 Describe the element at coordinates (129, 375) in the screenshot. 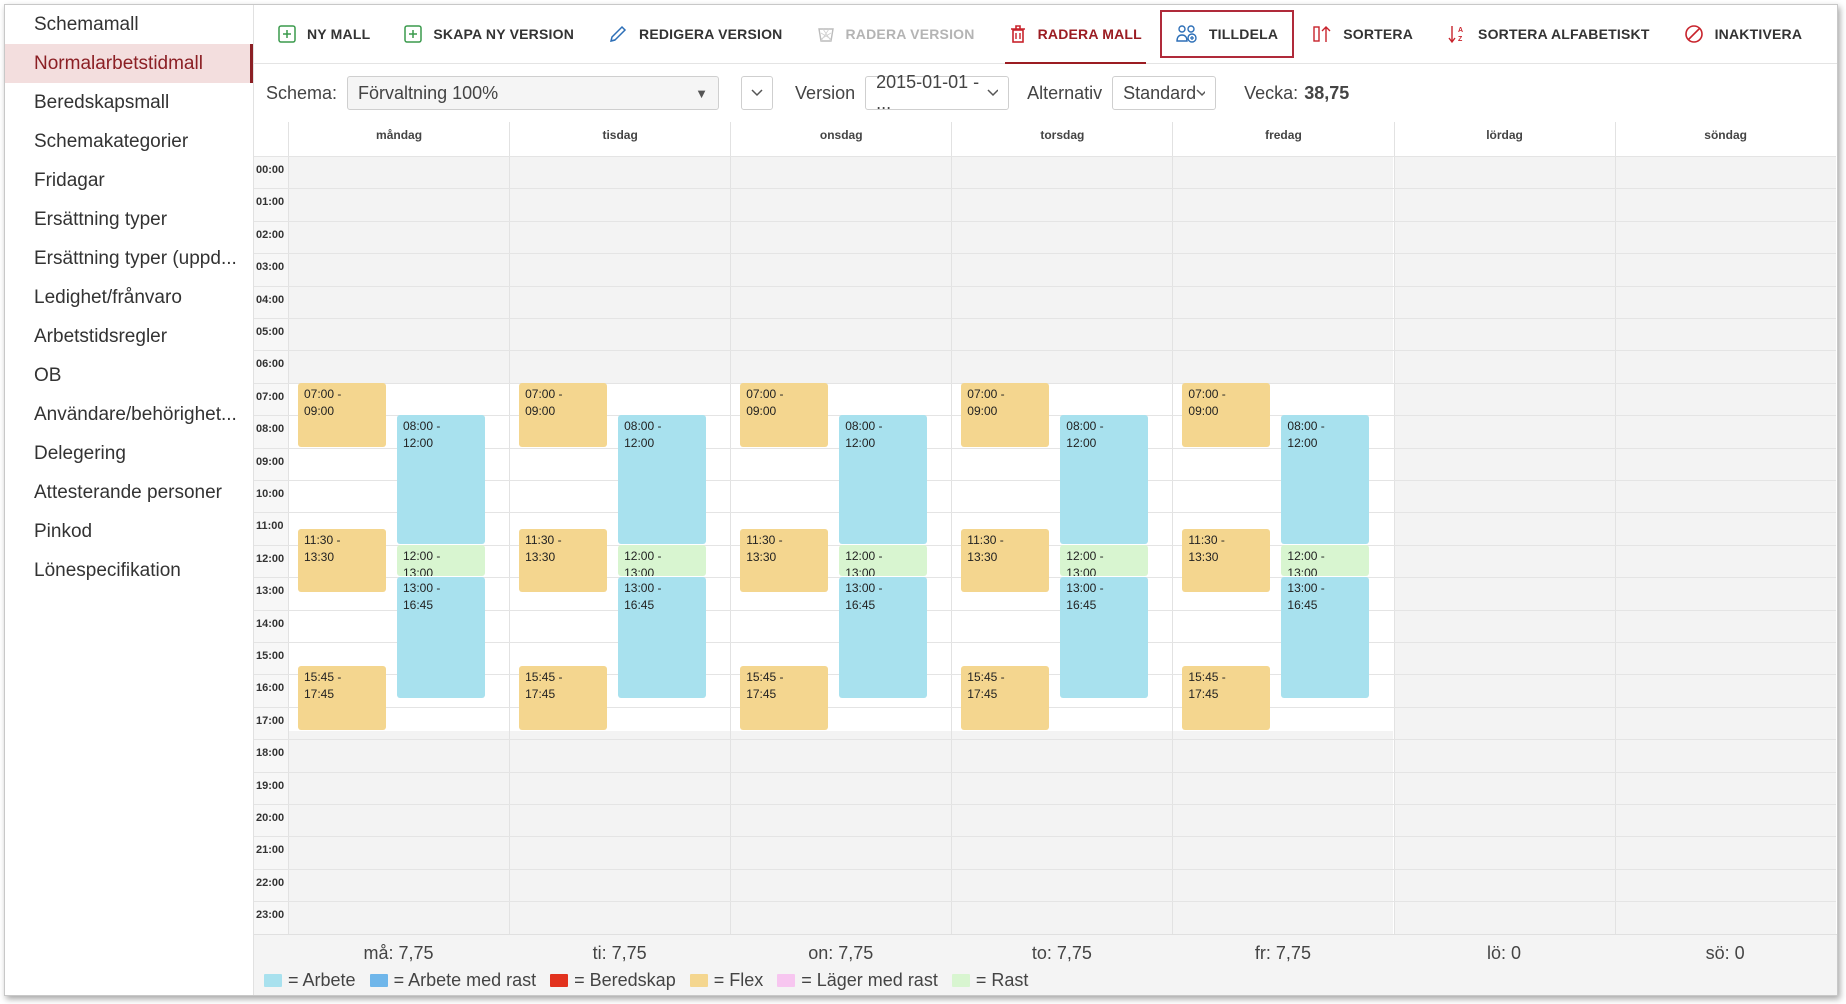

I see `sidebar-item-9: OB` at that location.